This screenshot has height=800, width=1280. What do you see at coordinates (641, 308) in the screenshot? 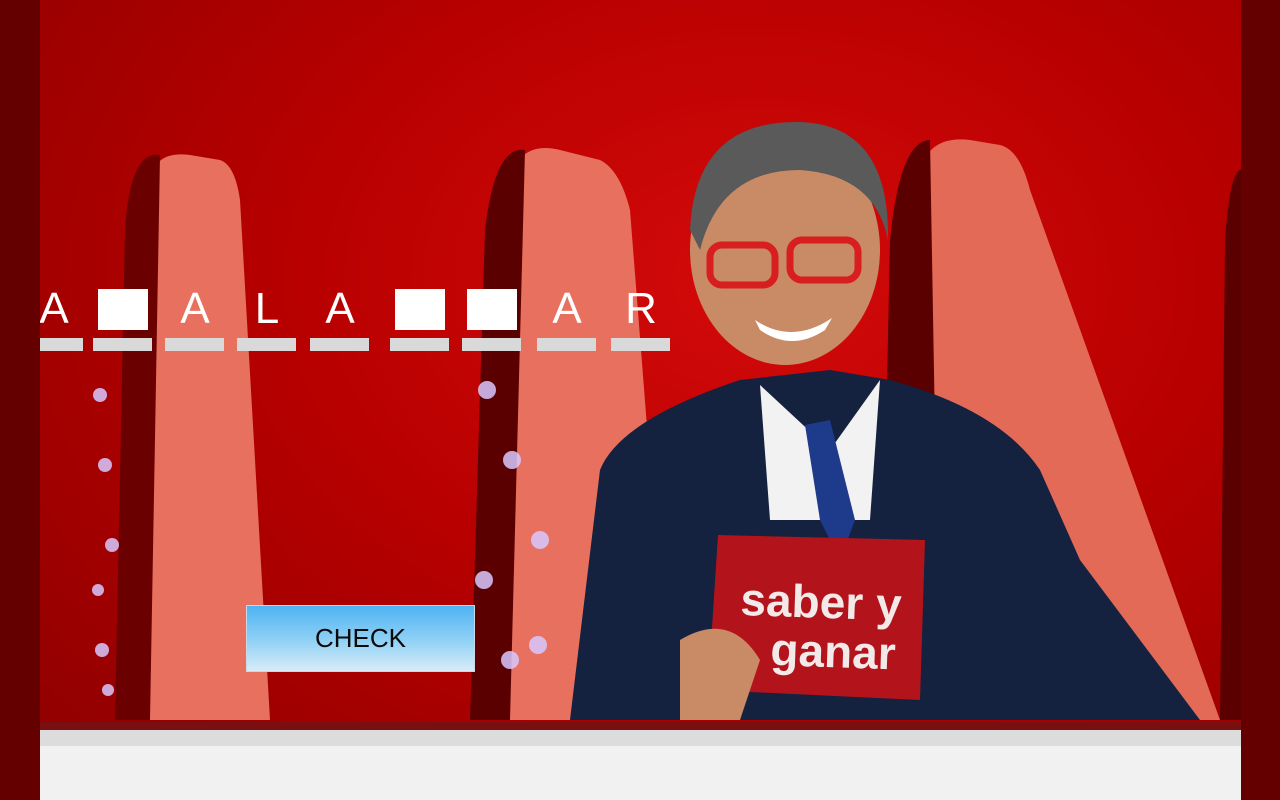
I see `slot-letter: R` at bounding box center [641, 308].